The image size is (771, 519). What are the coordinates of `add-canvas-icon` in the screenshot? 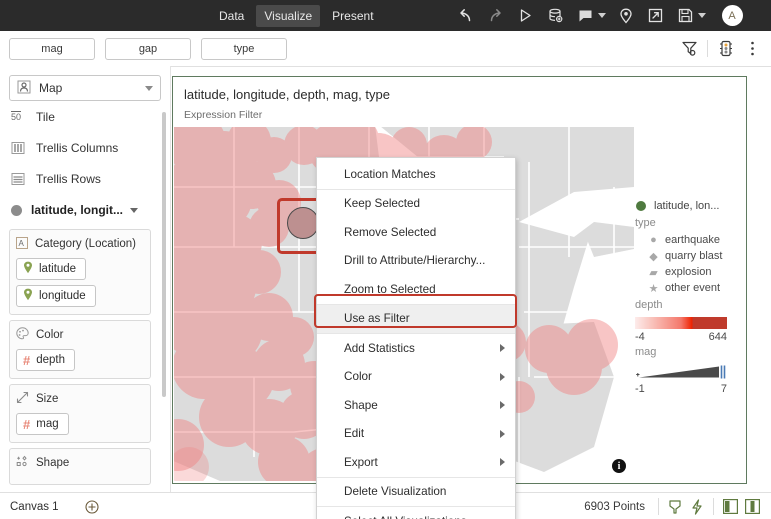 It's located at (92, 506).